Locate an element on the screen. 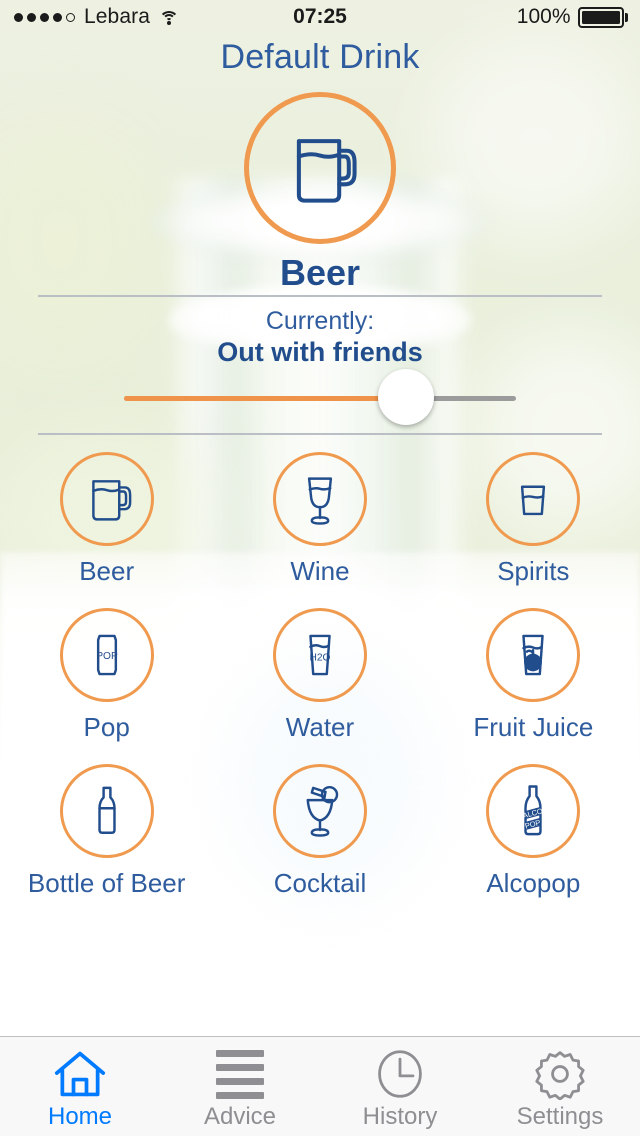 The width and height of the screenshot is (640, 1136). drink-icon-circle: H2O is located at coordinates (319, 655).